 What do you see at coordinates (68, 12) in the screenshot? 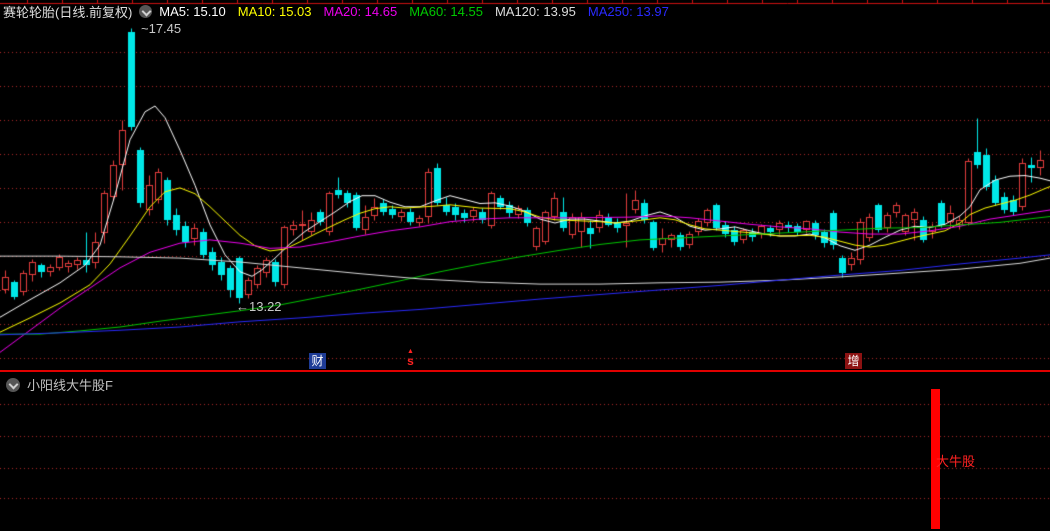
I see `stock-title: 赛轮轮胎(日线.前复权)` at bounding box center [68, 12].